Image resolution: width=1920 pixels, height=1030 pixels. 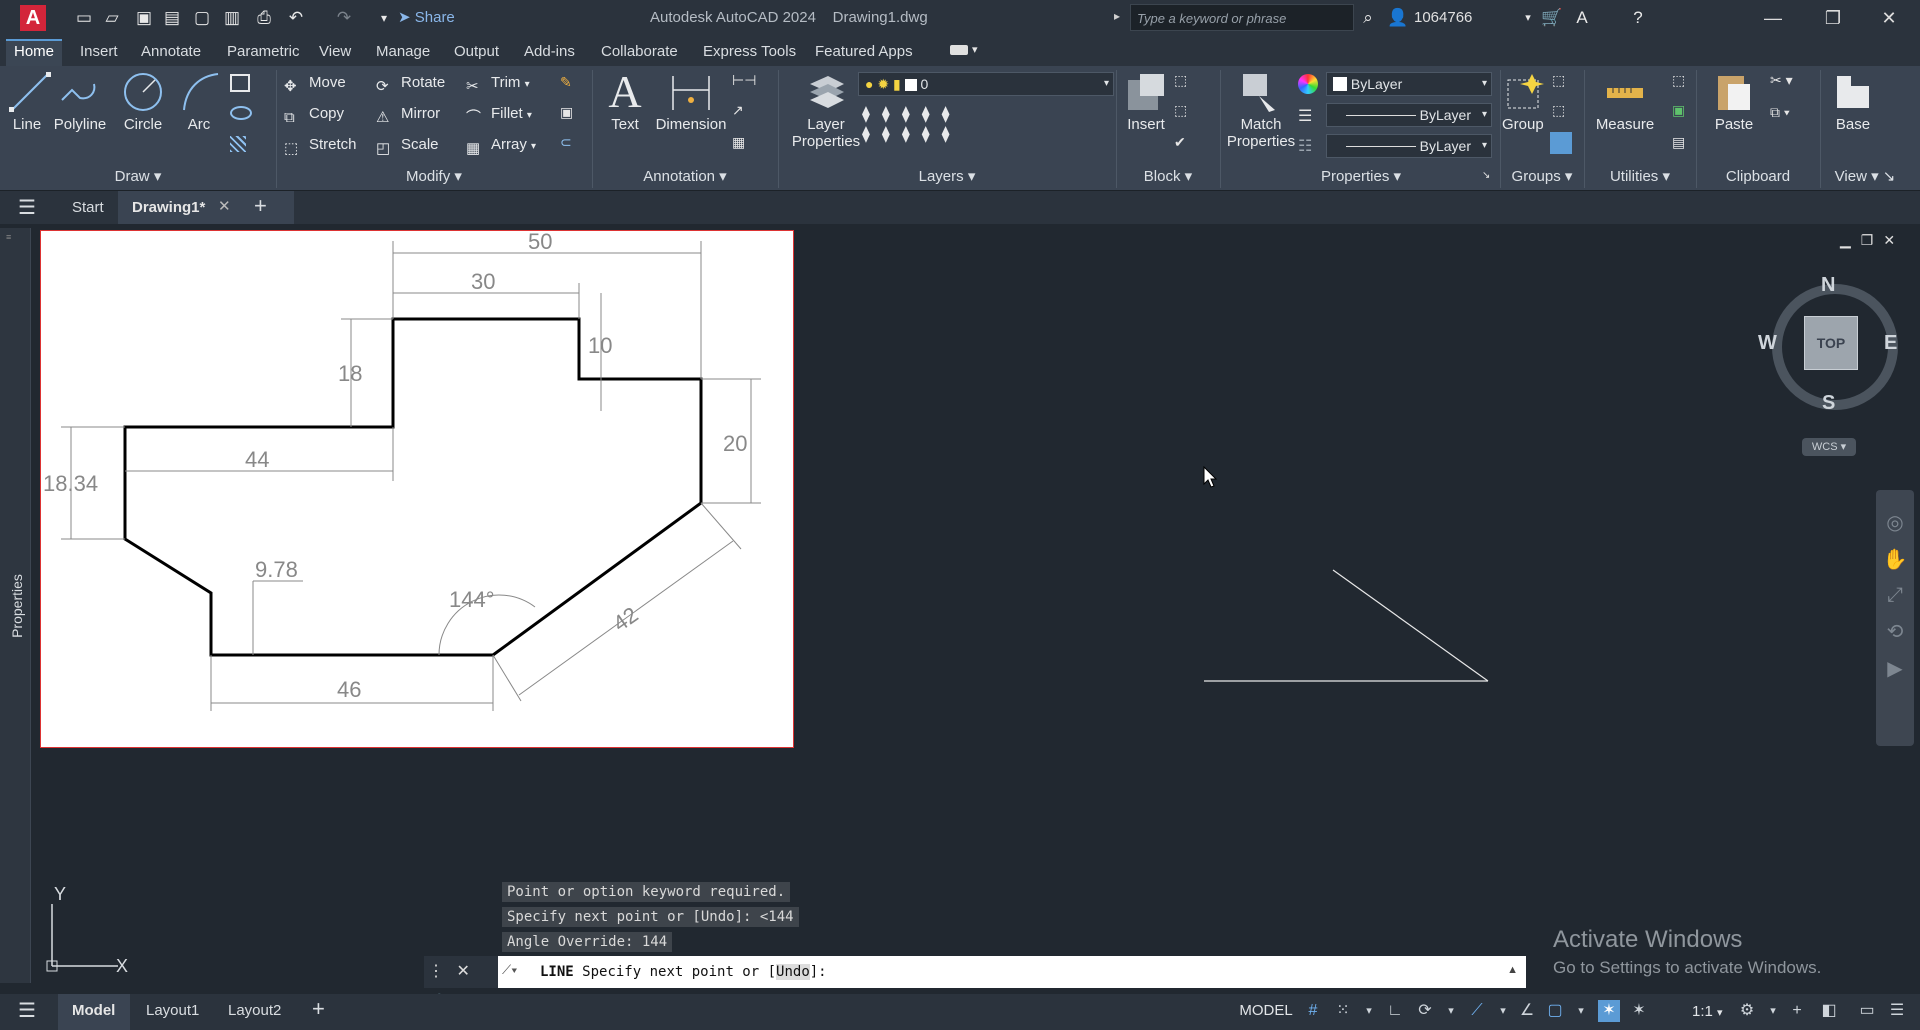 I want to click on layer-properties-button: Layer Properties, so click(x=826, y=110).